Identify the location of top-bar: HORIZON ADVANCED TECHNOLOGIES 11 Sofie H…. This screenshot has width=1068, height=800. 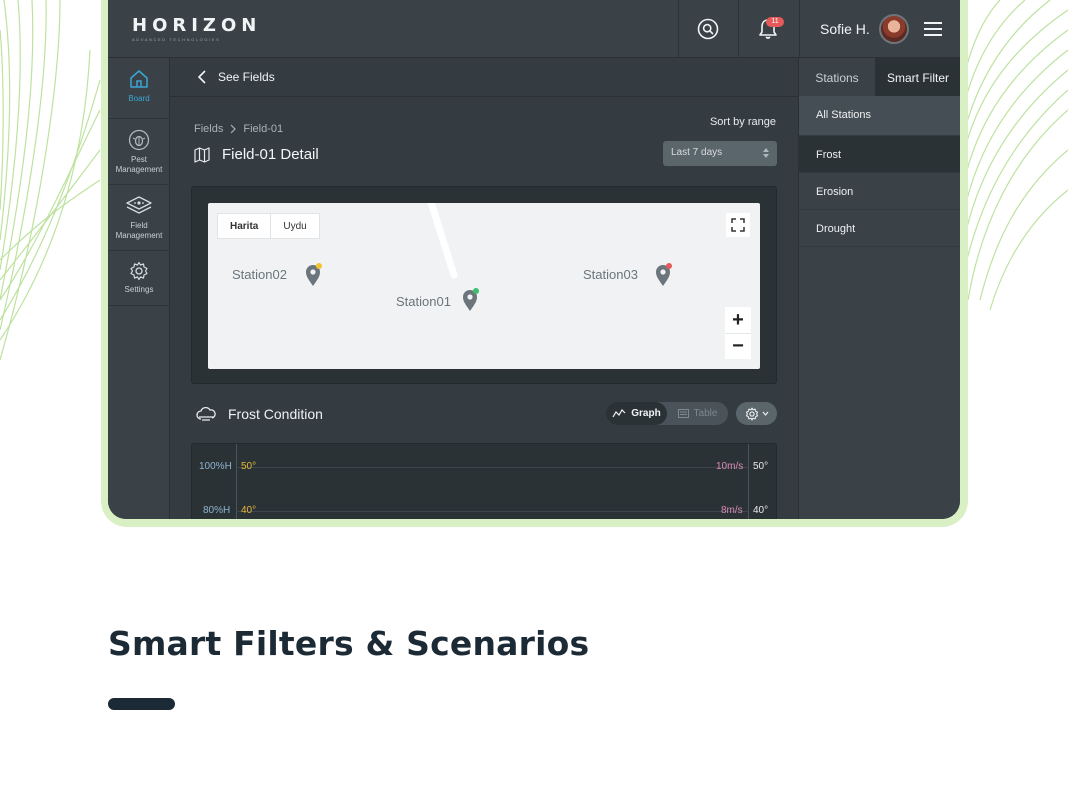
(534, 29).